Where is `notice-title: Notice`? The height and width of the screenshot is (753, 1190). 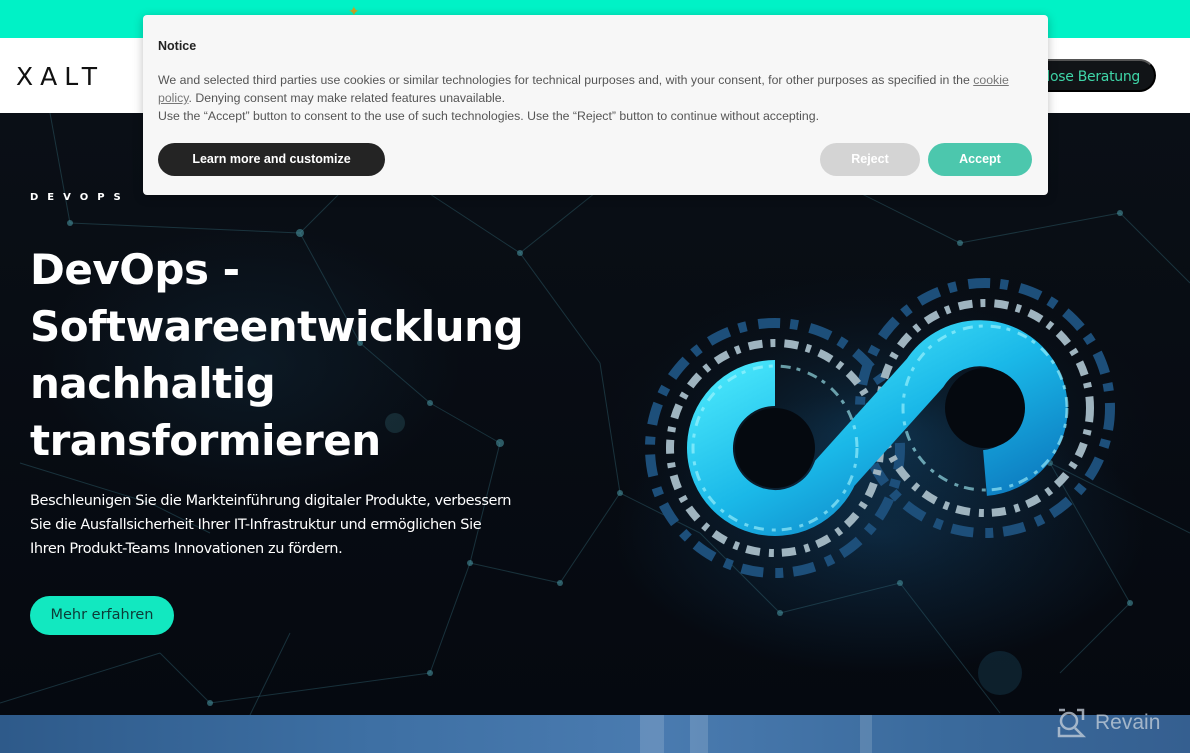 notice-title: Notice is located at coordinates (177, 46).